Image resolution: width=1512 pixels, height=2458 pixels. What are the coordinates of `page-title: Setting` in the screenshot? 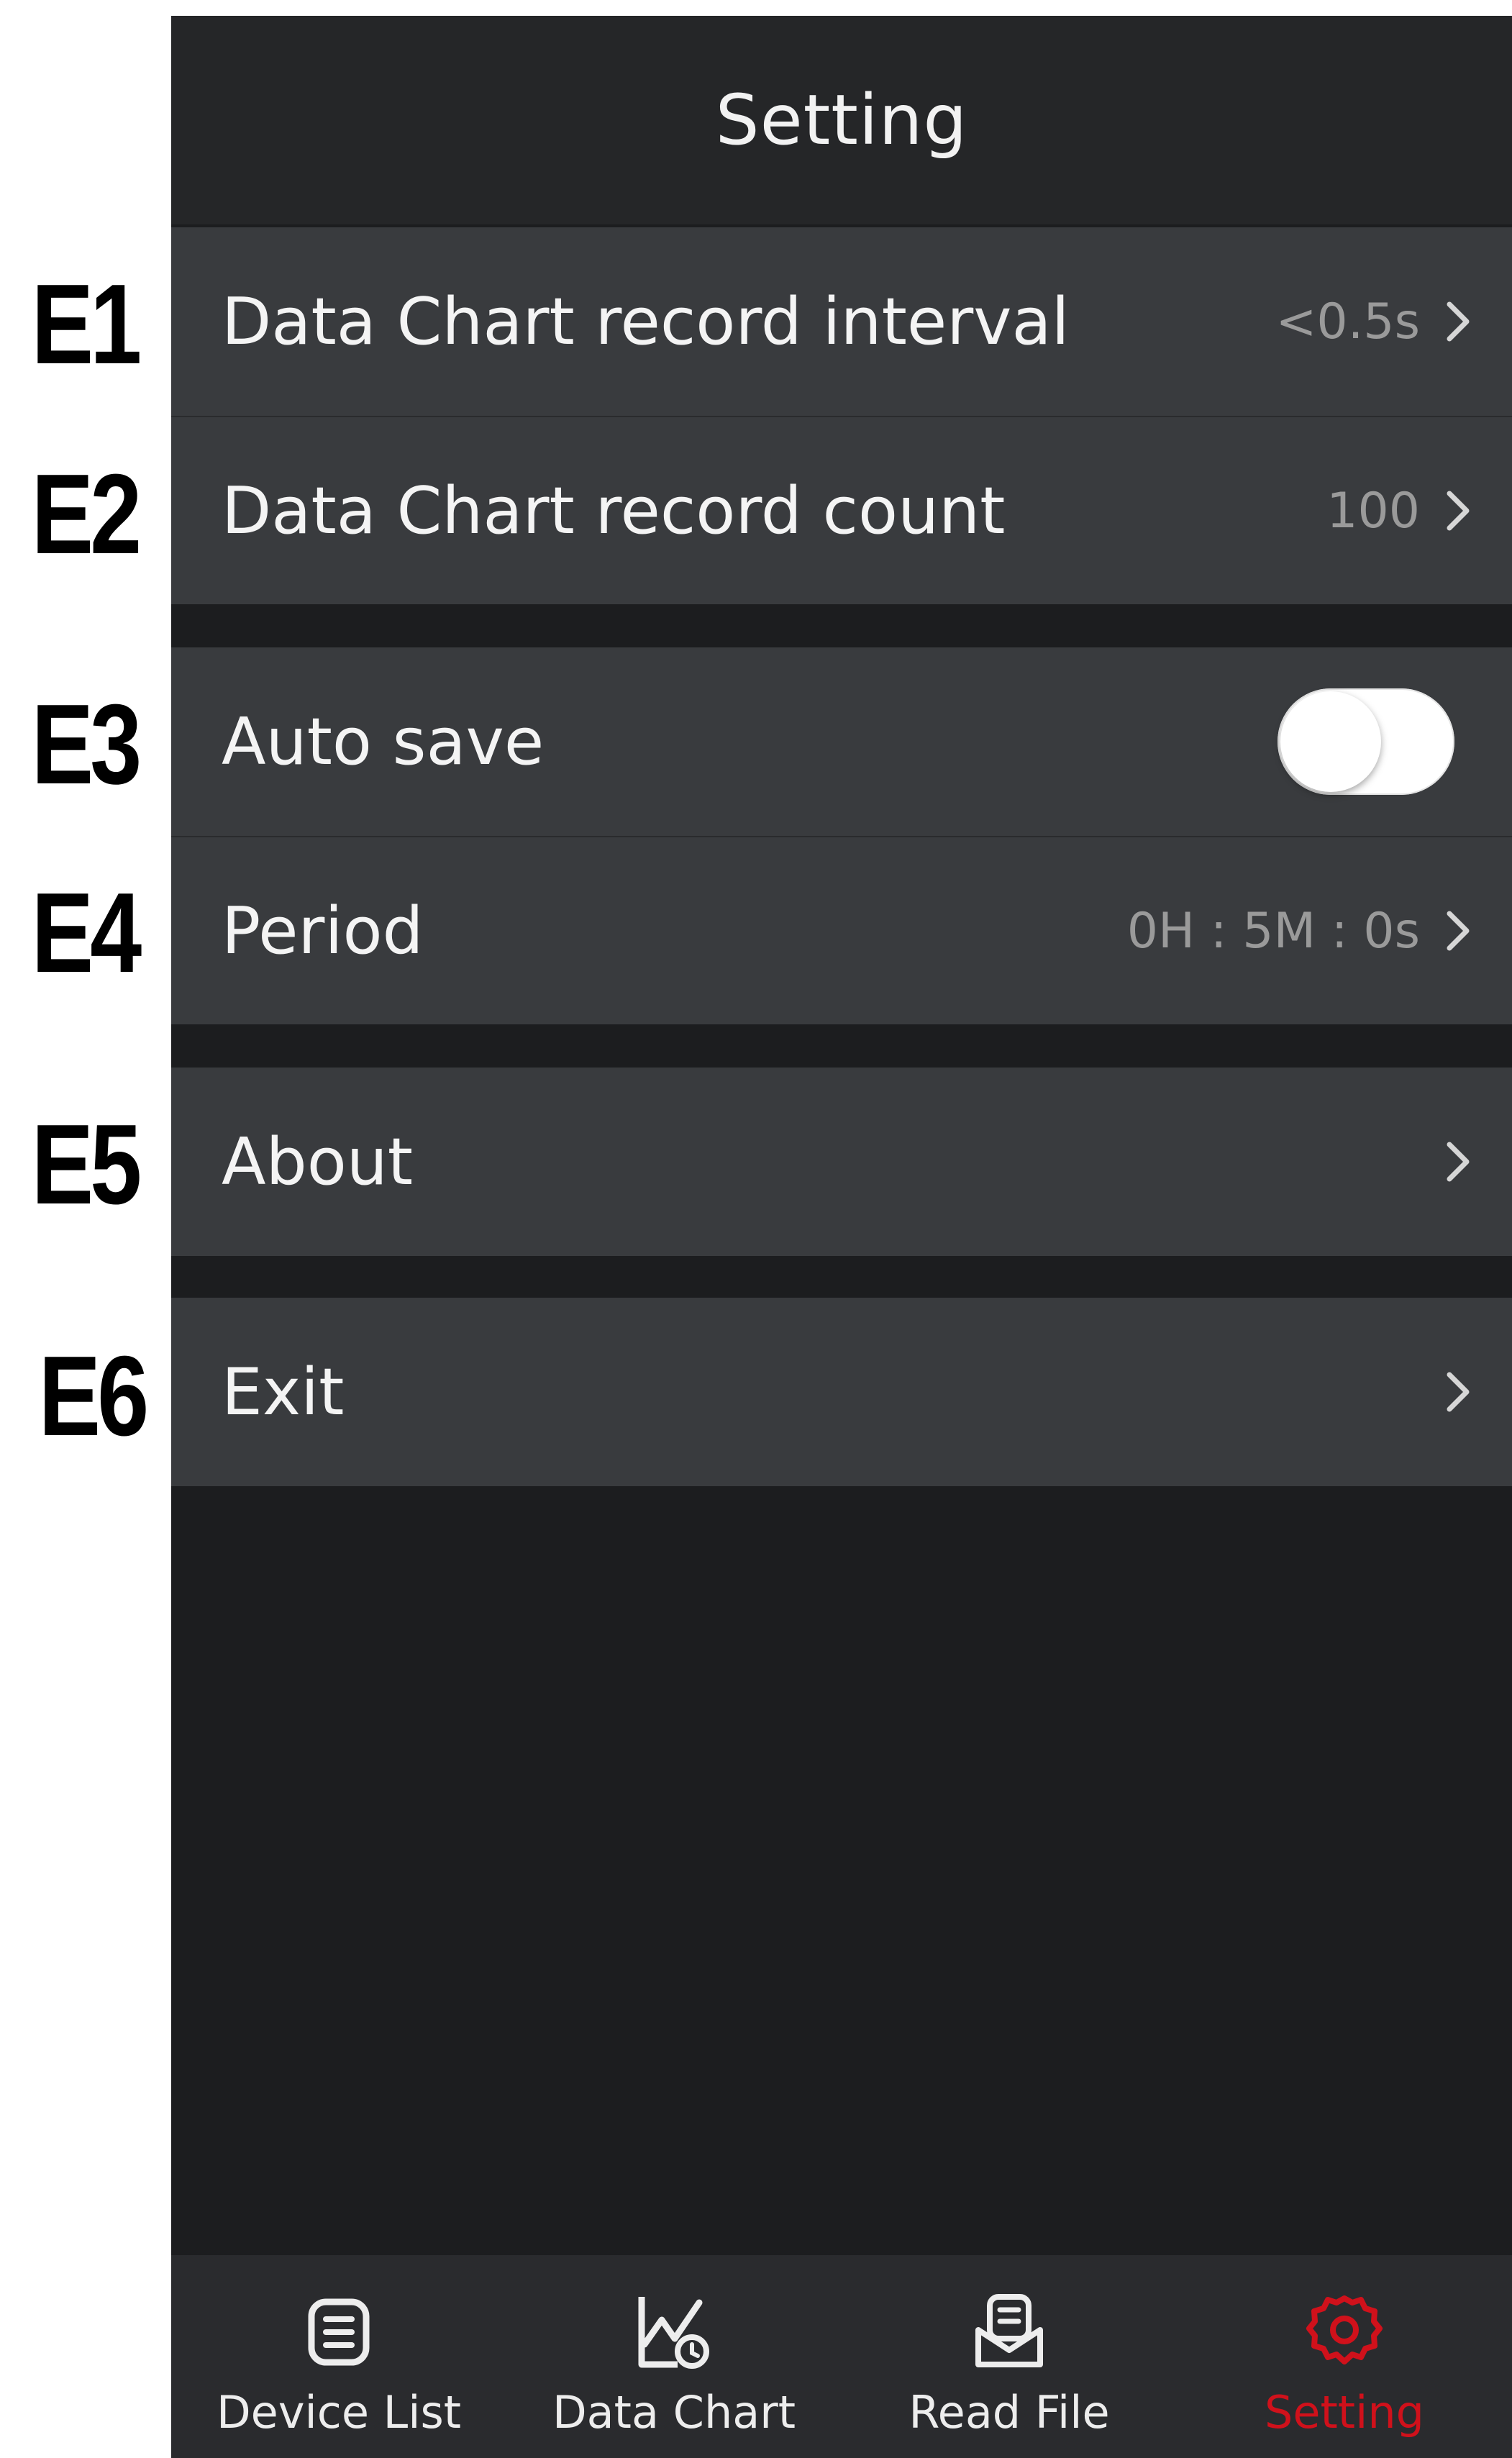 It's located at (841, 120).